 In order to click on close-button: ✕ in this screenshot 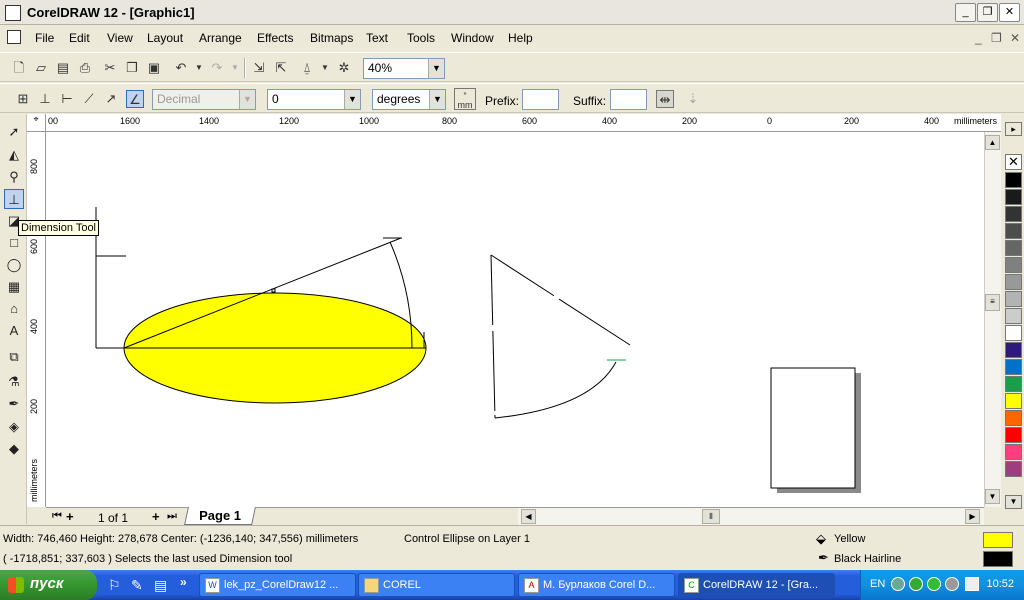, I will do `click(1009, 12)`.